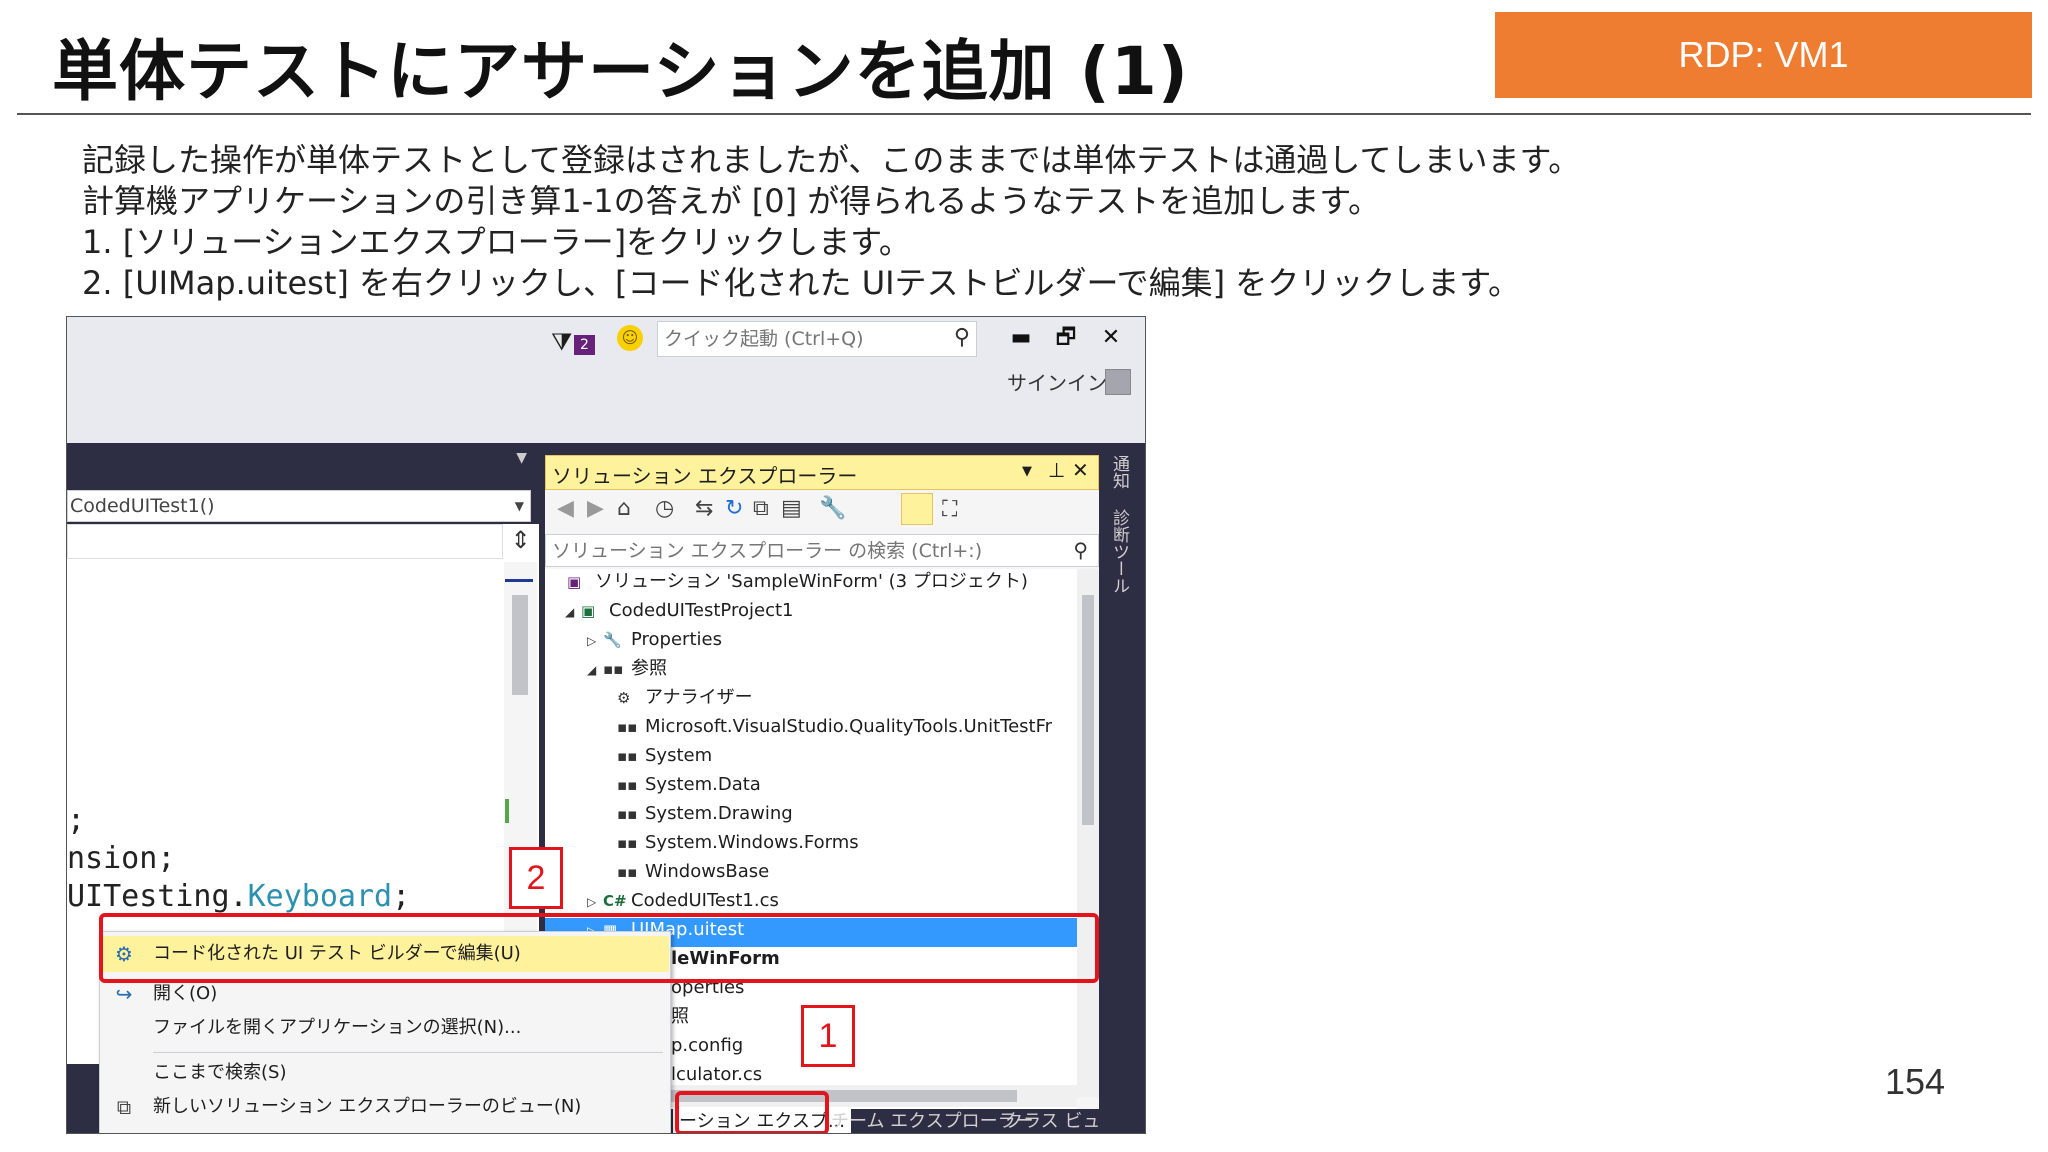 This screenshot has height=1152, width=2048. I want to click on analyzer-icon: ⚙, so click(624, 698).